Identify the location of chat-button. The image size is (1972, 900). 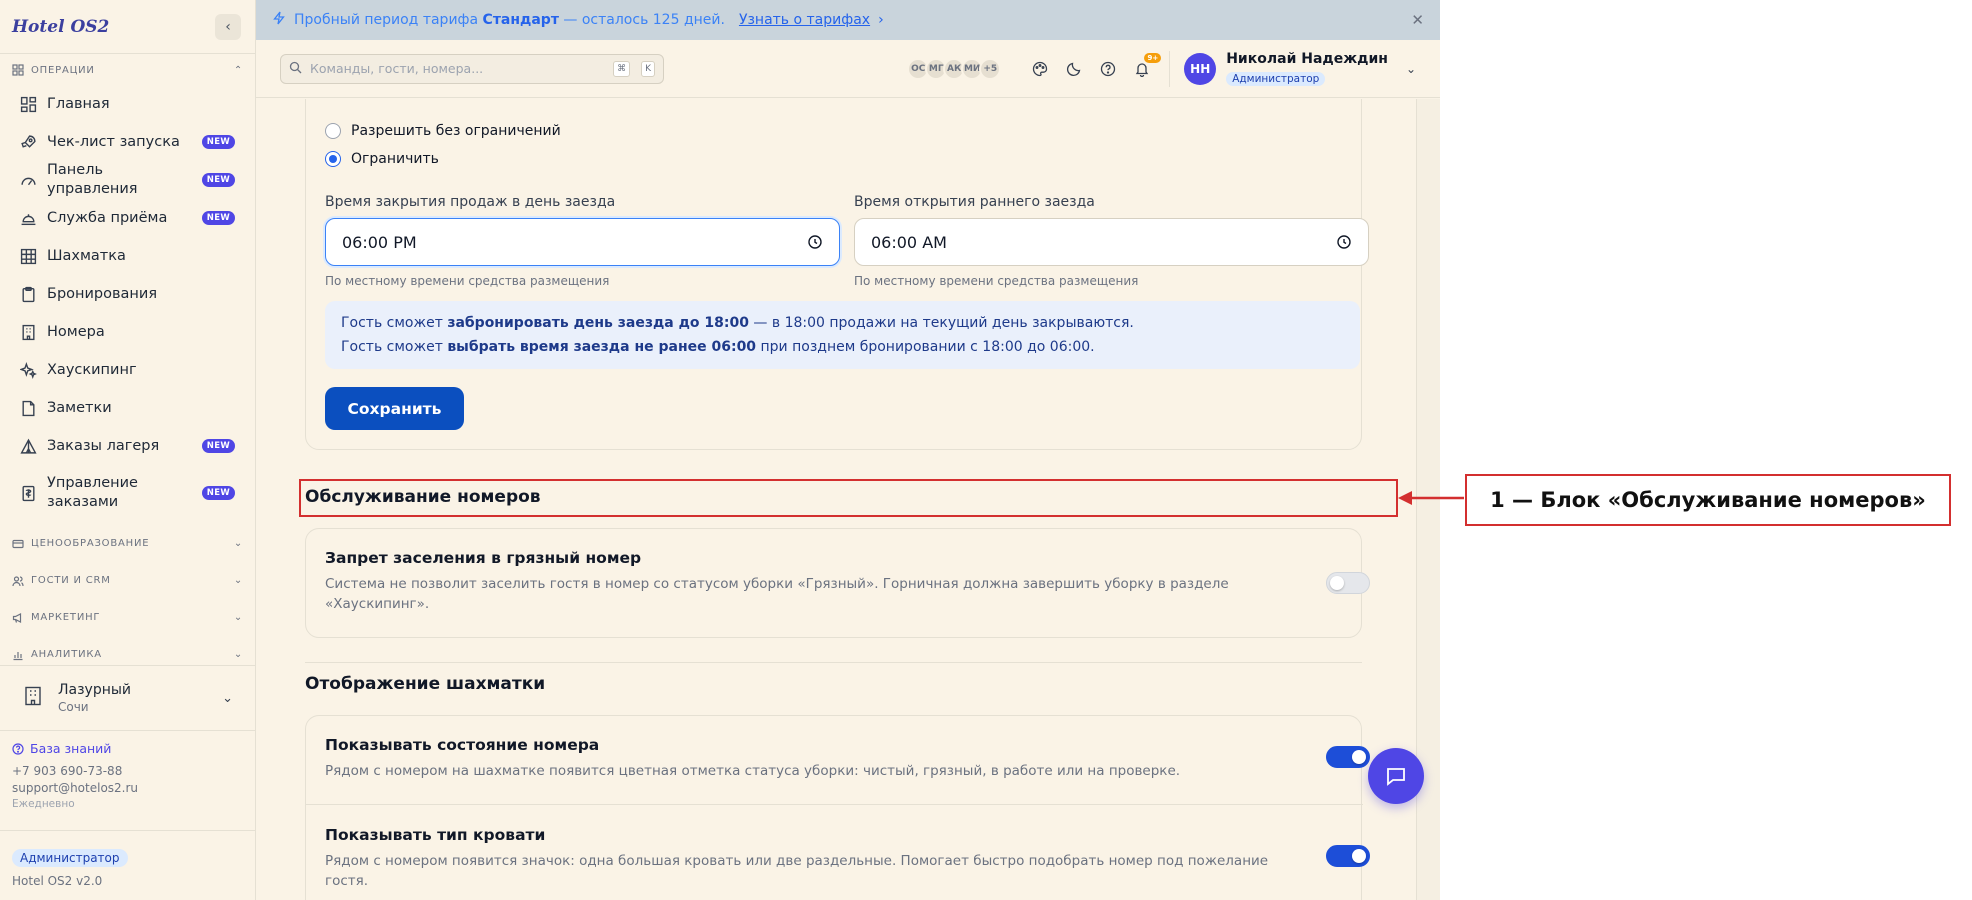
(1396, 776).